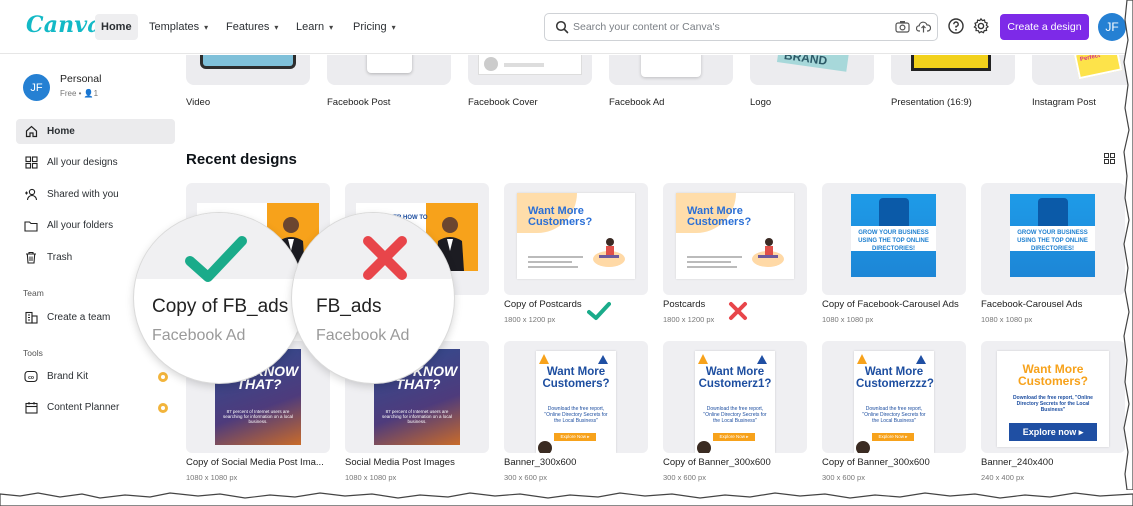  I want to click on design-title: Social Media Post Images, so click(400, 462).